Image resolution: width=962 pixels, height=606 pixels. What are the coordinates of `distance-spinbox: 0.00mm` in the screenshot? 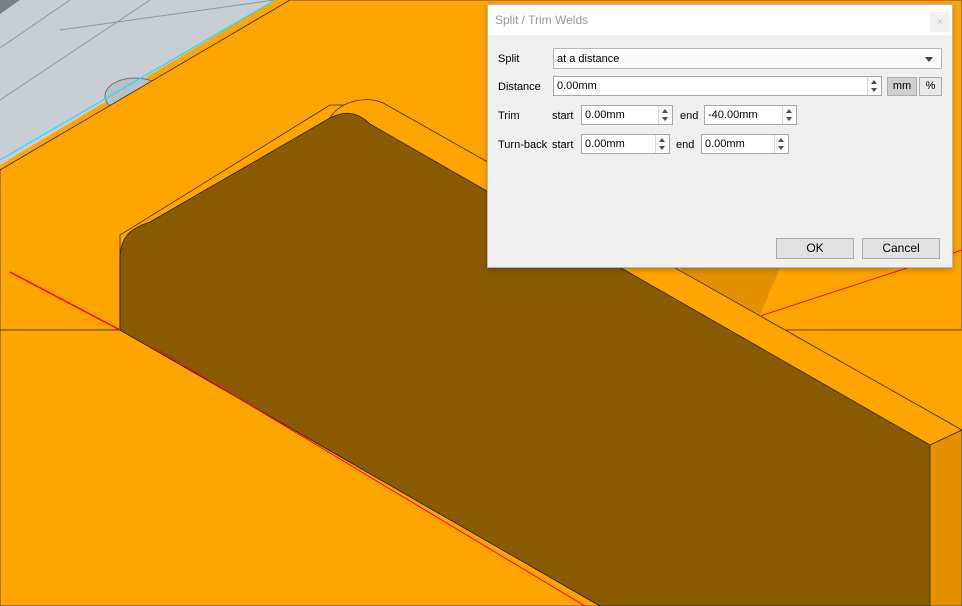 It's located at (717, 86).